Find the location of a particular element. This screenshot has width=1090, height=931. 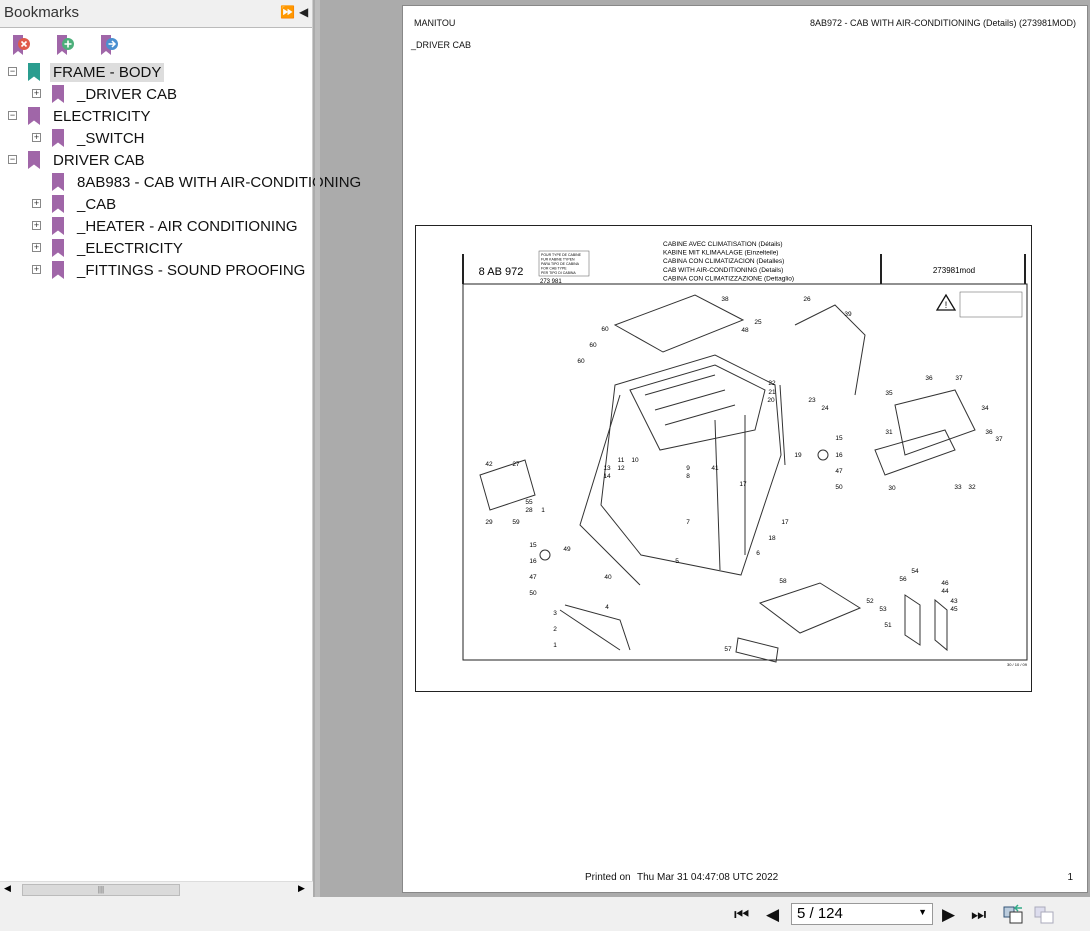

bookmark-item: _CAB is located at coordinates (85, 204).